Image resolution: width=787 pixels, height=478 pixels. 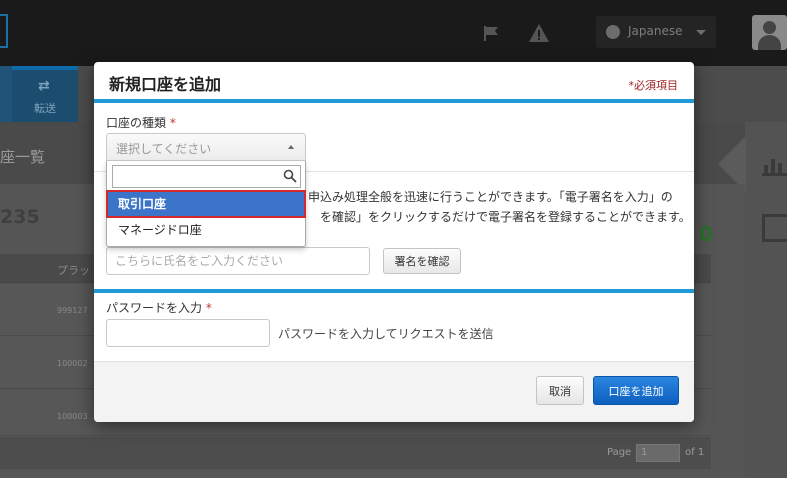 I want to click on account-number: 999127, so click(x=72, y=310).